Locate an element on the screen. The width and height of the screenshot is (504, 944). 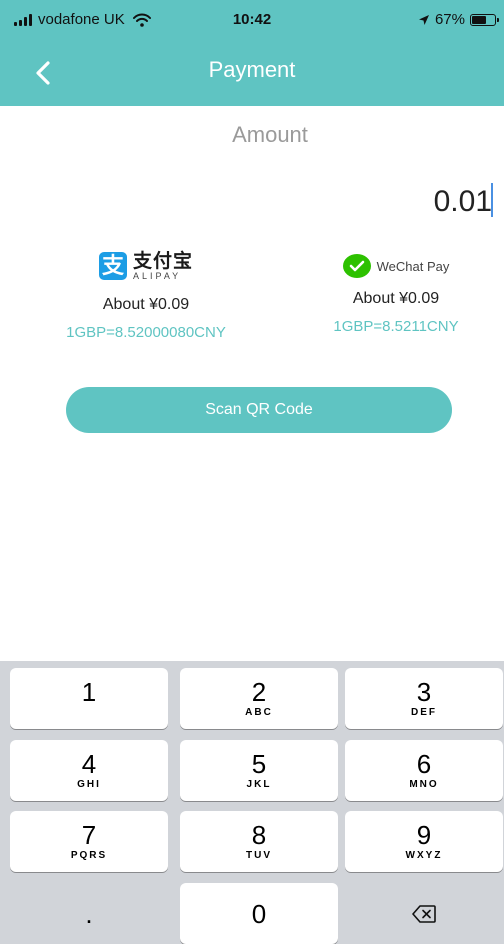
status-bar: vodafone UK 10:42 67% is located at coordinates (252, 20).